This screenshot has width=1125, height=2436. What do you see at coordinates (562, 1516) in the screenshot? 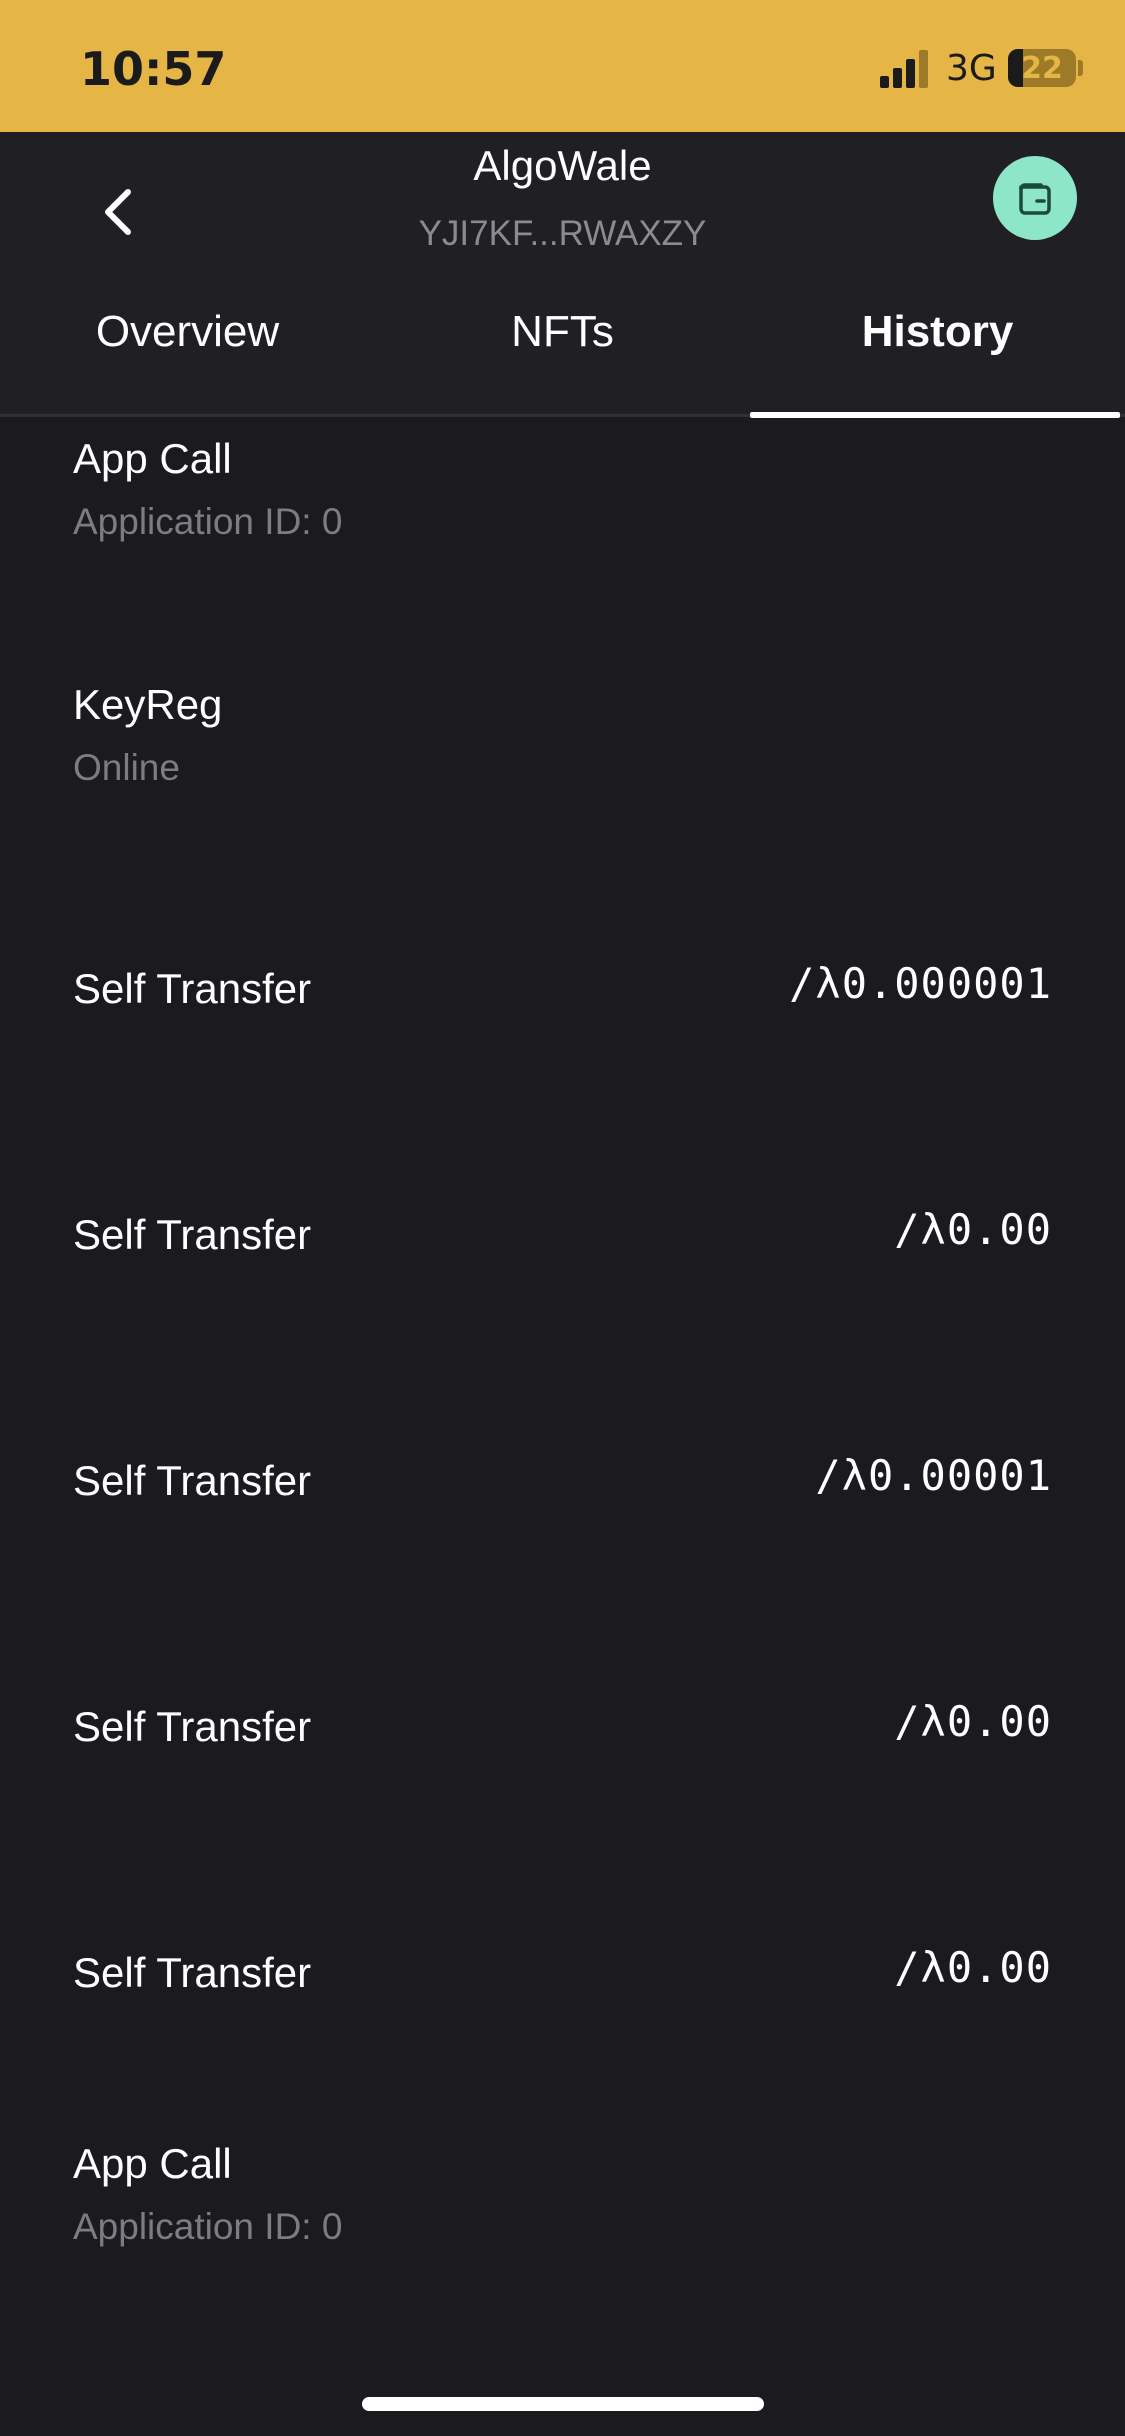
I see `history-item: Self Transfer /λ0.00001` at bounding box center [562, 1516].